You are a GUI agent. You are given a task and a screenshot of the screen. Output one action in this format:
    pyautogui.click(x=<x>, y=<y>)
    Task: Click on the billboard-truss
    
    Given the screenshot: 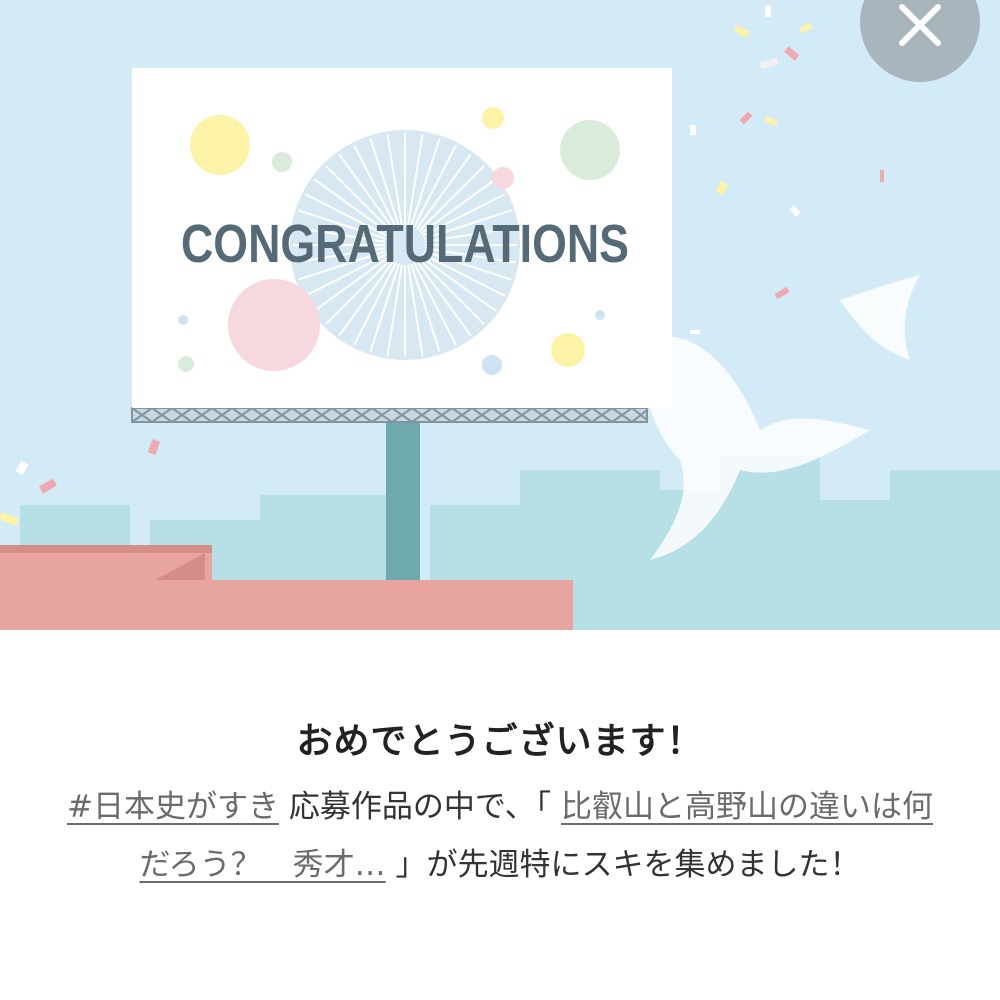 What is the action you would take?
    pyautogui.click(x=389, y=415)
    